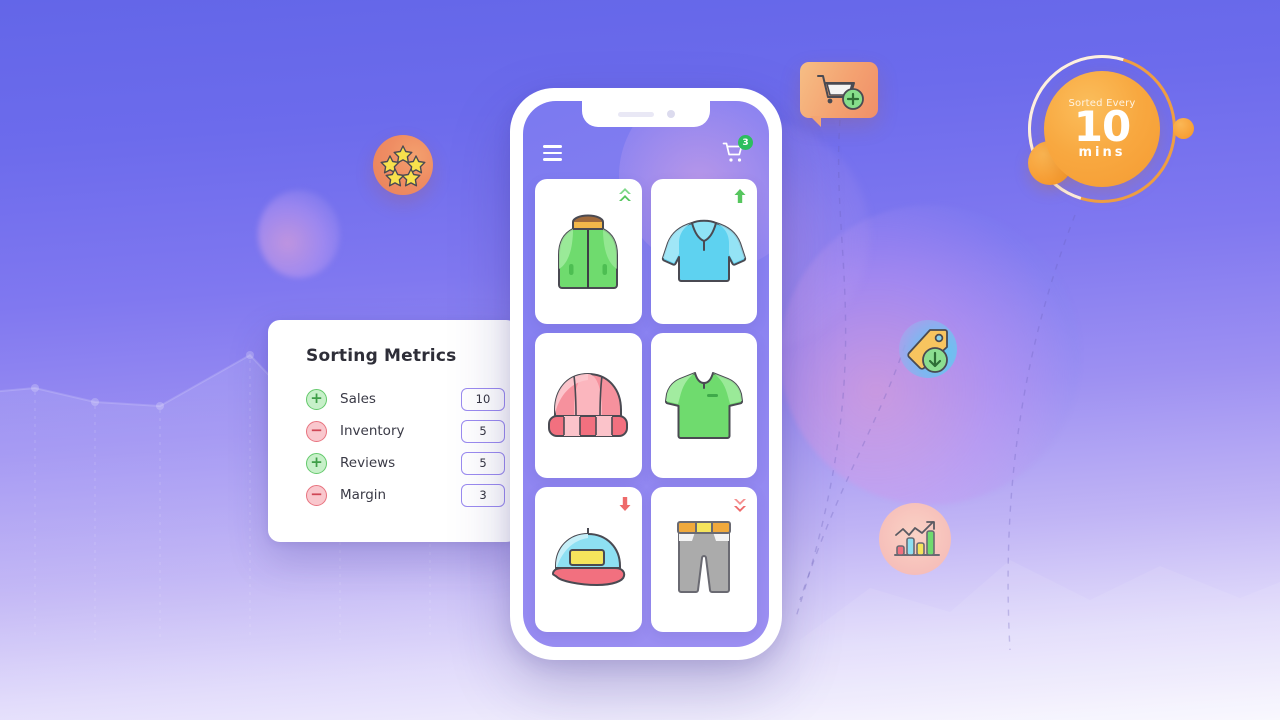 Image resolution: width=1280 pixels, height=720 pixels. I want to click on product-card-cap, so click(588, 559).